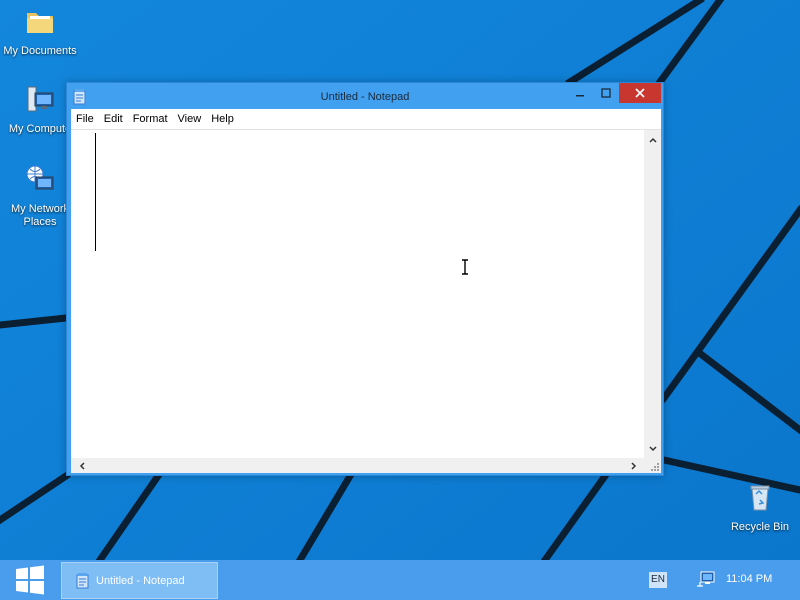  What do you see at coordinates (113, 119) in the screenshot?
I see `menu-edit: Edit` at bounding box center [113, 119].